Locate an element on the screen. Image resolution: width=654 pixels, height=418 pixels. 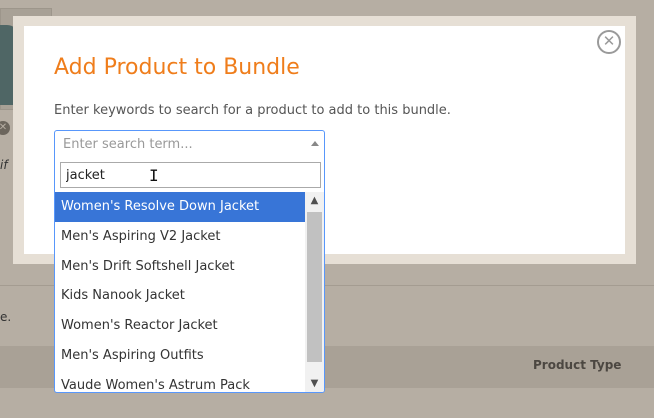
scroll-down-icon: ▼ is located at coordinates (314, 383).